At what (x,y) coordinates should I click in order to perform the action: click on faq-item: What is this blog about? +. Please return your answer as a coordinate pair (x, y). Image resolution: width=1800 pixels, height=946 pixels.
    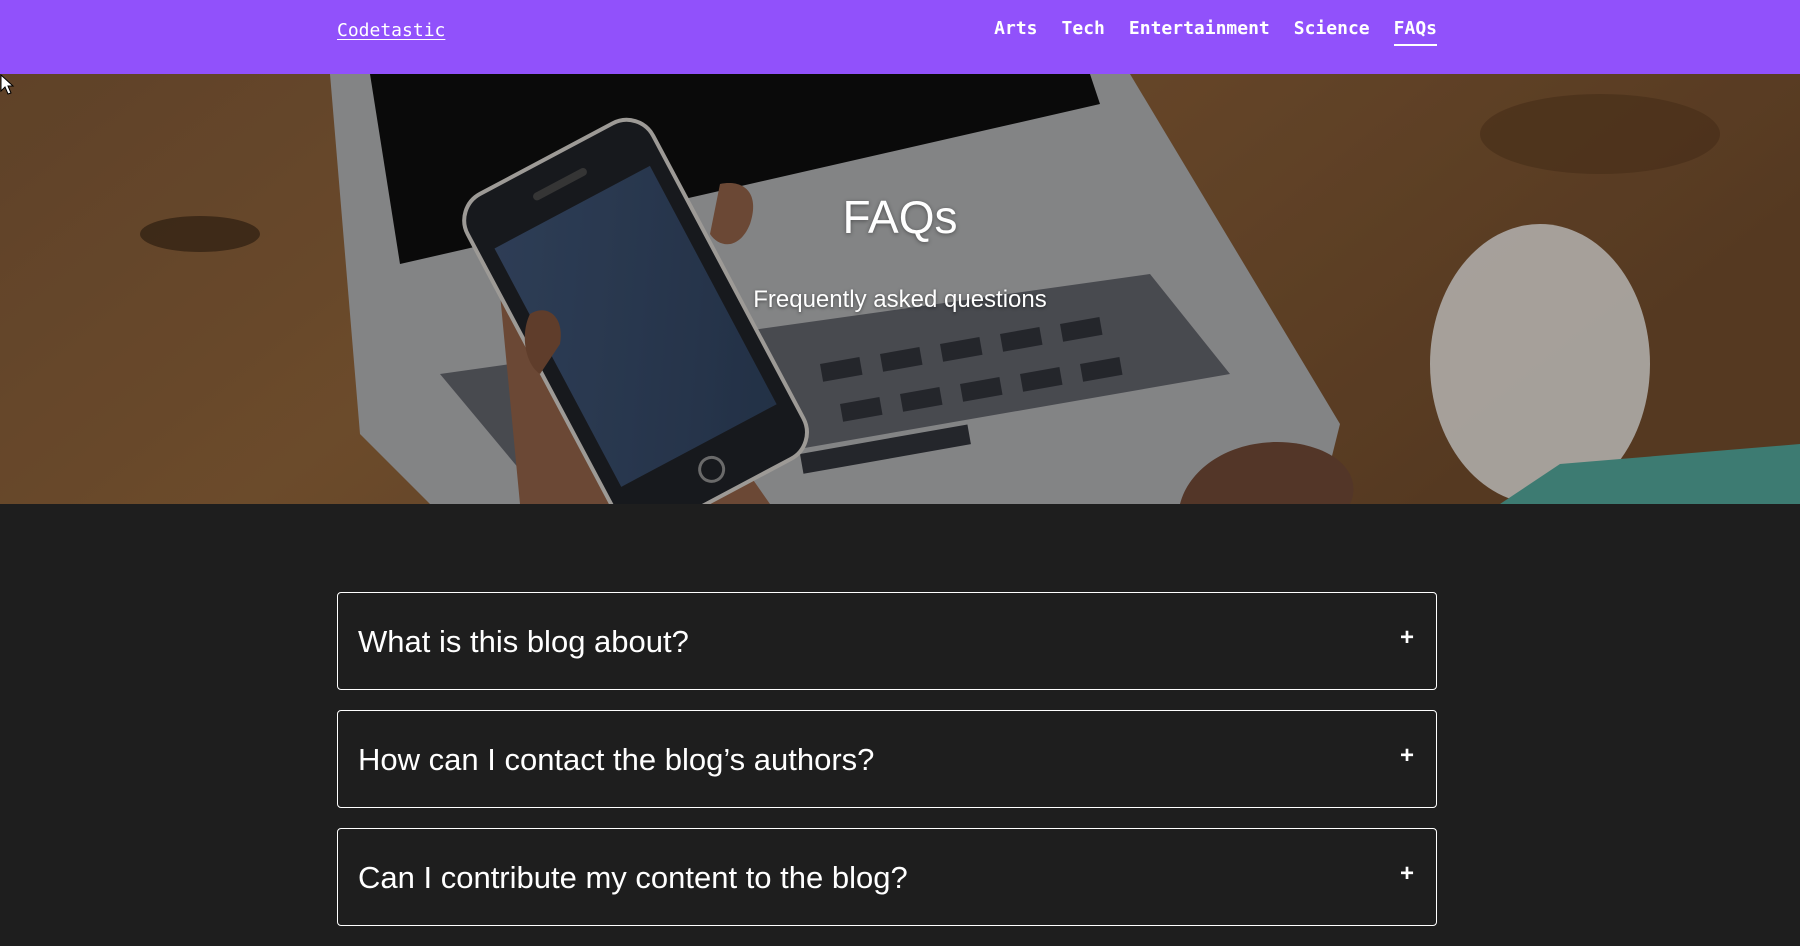
    Looking at the image, I should click on (887, 641).